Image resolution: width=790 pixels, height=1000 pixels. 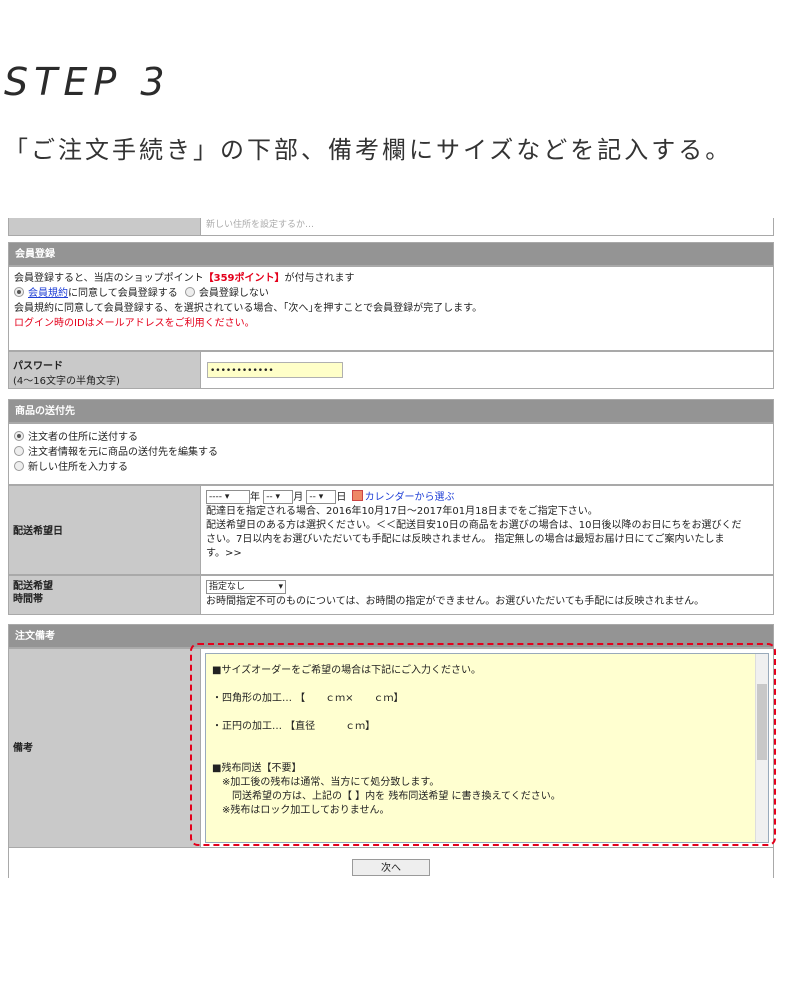 I want to click on password-input: ••••••••••••, so click(x=275, y=370).